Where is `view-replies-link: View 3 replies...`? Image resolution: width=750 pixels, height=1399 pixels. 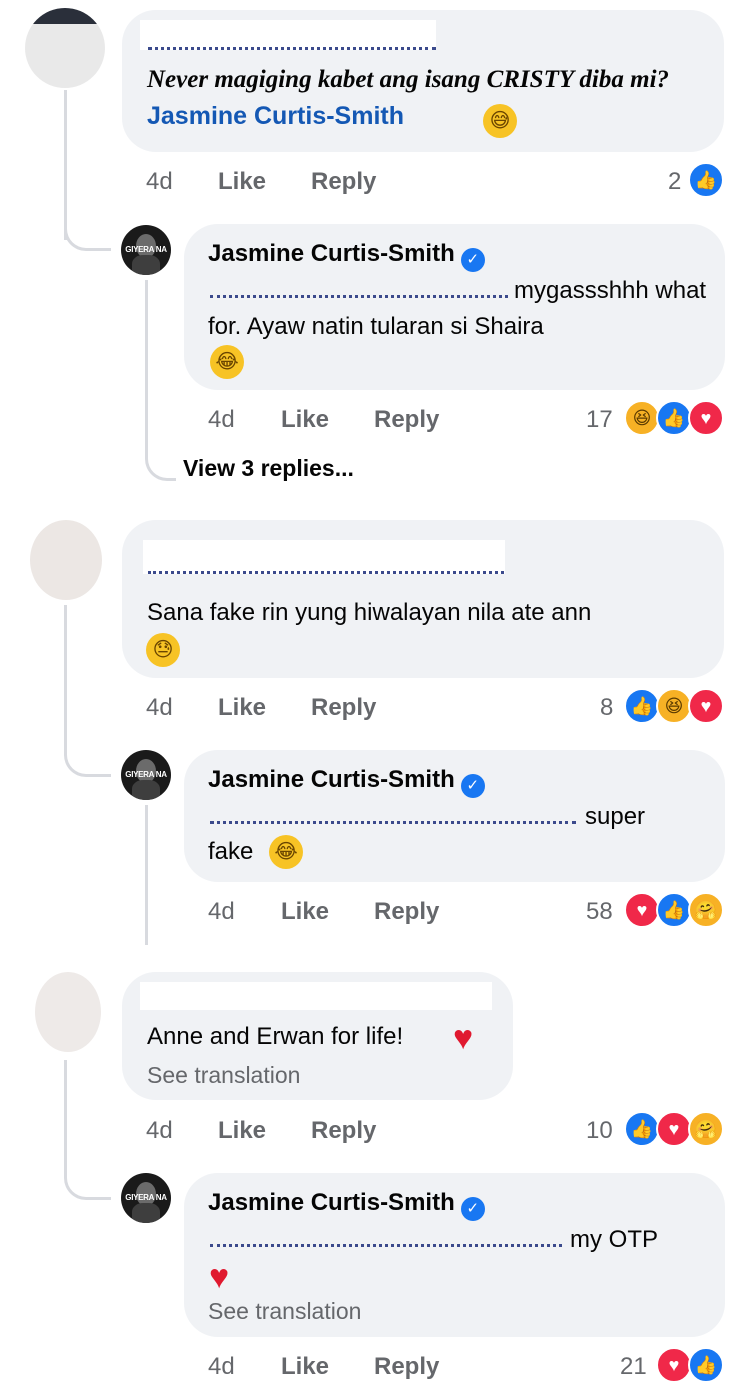 view-replies-link: View 3 replies... is located at coordinates (268, 468).